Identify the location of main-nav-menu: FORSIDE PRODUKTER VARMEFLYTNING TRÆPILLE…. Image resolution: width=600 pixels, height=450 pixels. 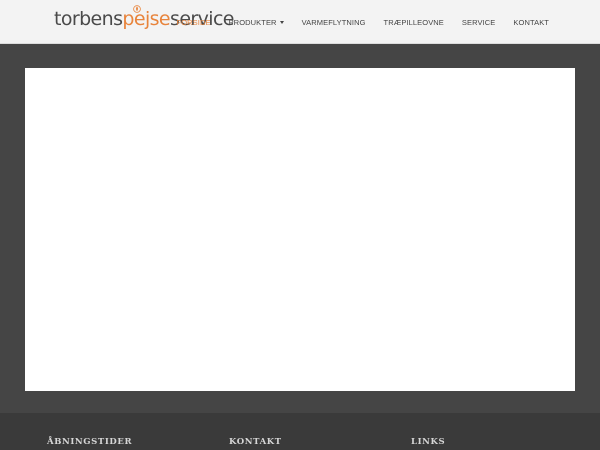
(363, 22).